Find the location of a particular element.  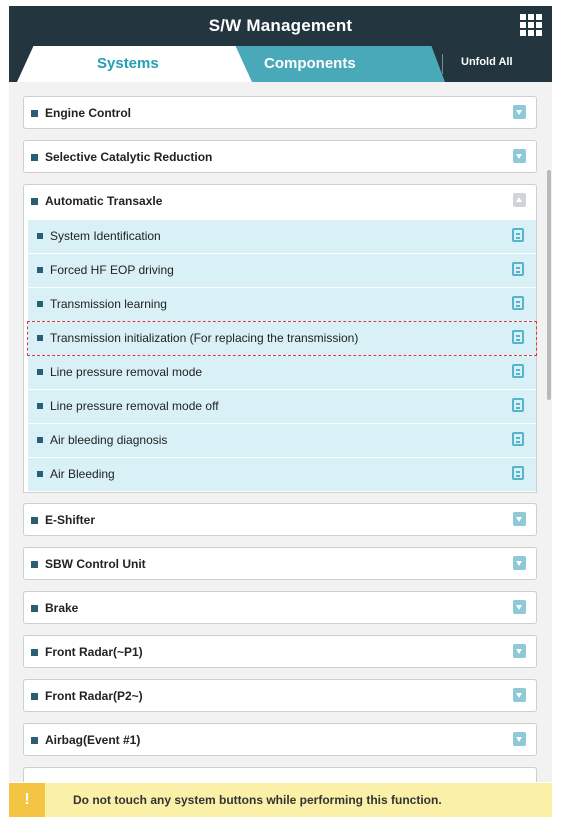

function-item: System Identification is located at coordinates (282, 236).